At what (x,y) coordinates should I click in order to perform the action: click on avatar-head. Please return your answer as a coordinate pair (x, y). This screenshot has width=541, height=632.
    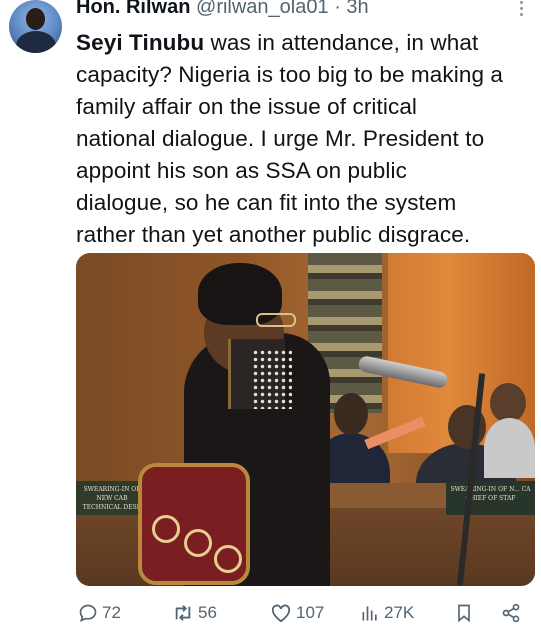
    Looking at the image, I should click on (35, 19).